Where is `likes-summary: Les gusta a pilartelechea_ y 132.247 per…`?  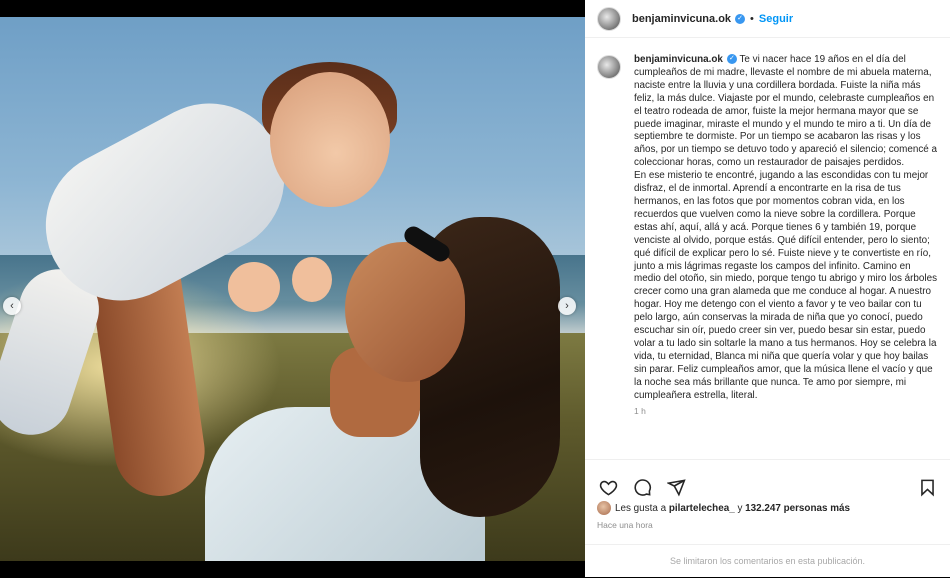 likes-summary: Les gusta a pilartelechea_ y 132.247 per… is located at coordinates (723, 508).